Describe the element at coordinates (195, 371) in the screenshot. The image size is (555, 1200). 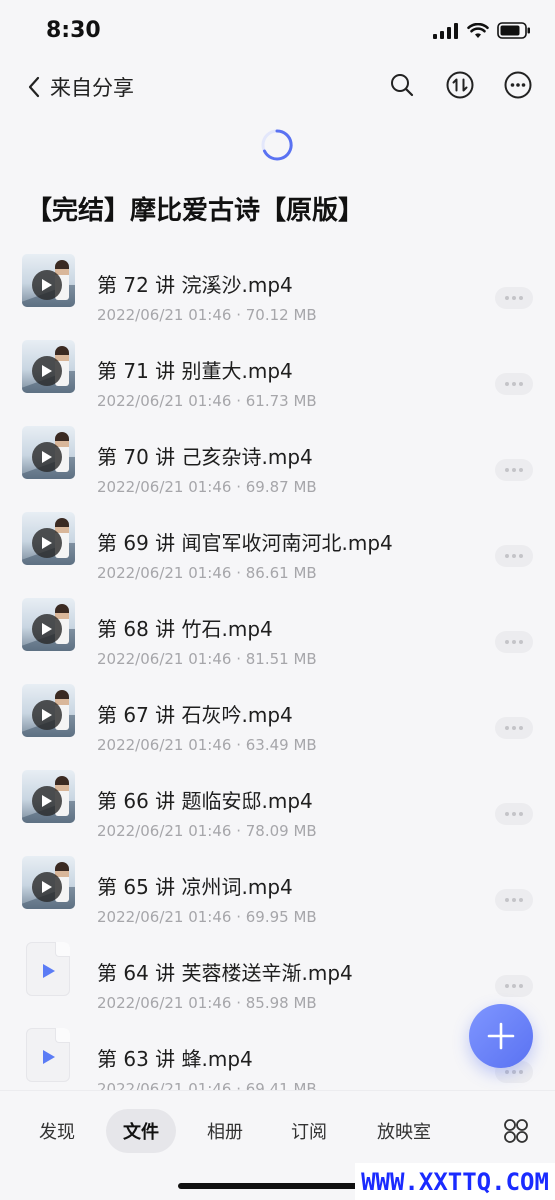
I see `file-name: 第 71 讲 别董大.mp4` at that location.